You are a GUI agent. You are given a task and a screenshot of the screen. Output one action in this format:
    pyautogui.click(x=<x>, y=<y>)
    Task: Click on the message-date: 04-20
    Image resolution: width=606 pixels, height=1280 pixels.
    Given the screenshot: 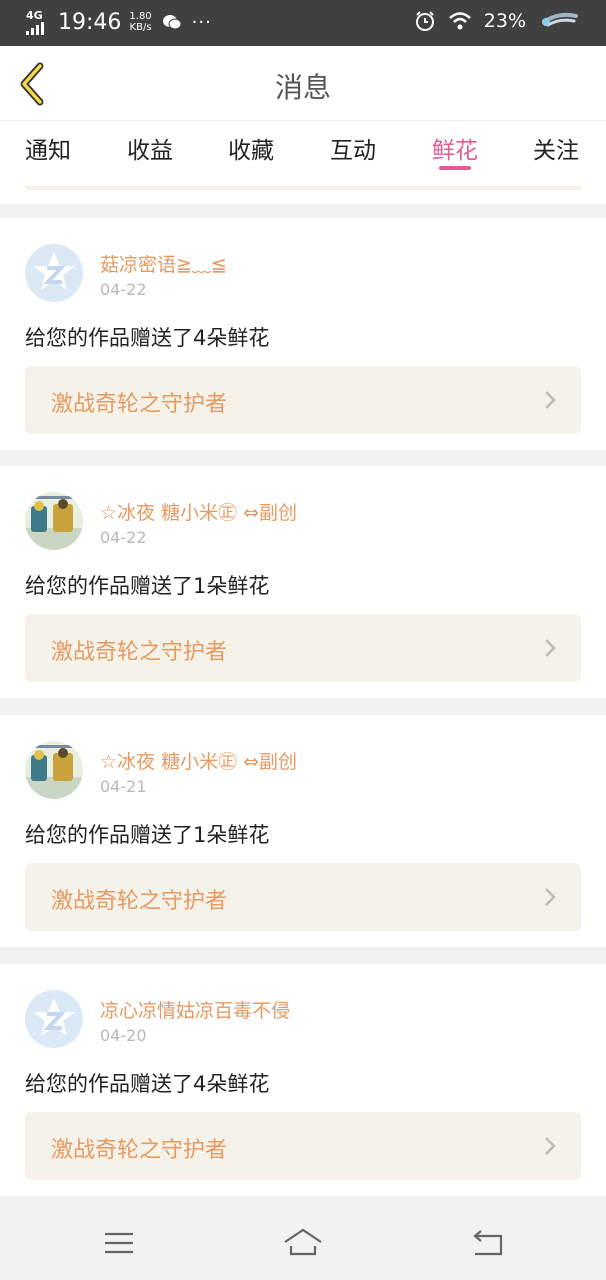 What is the action you would take?
    pyautogui.click(x=123, y=1035)
    